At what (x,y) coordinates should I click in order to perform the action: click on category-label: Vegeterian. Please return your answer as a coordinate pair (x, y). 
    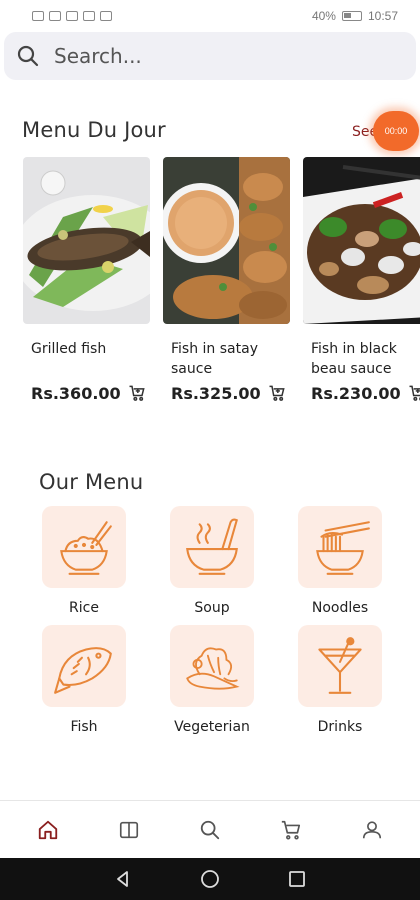
    Looking at the image, I should click on (212, 727).